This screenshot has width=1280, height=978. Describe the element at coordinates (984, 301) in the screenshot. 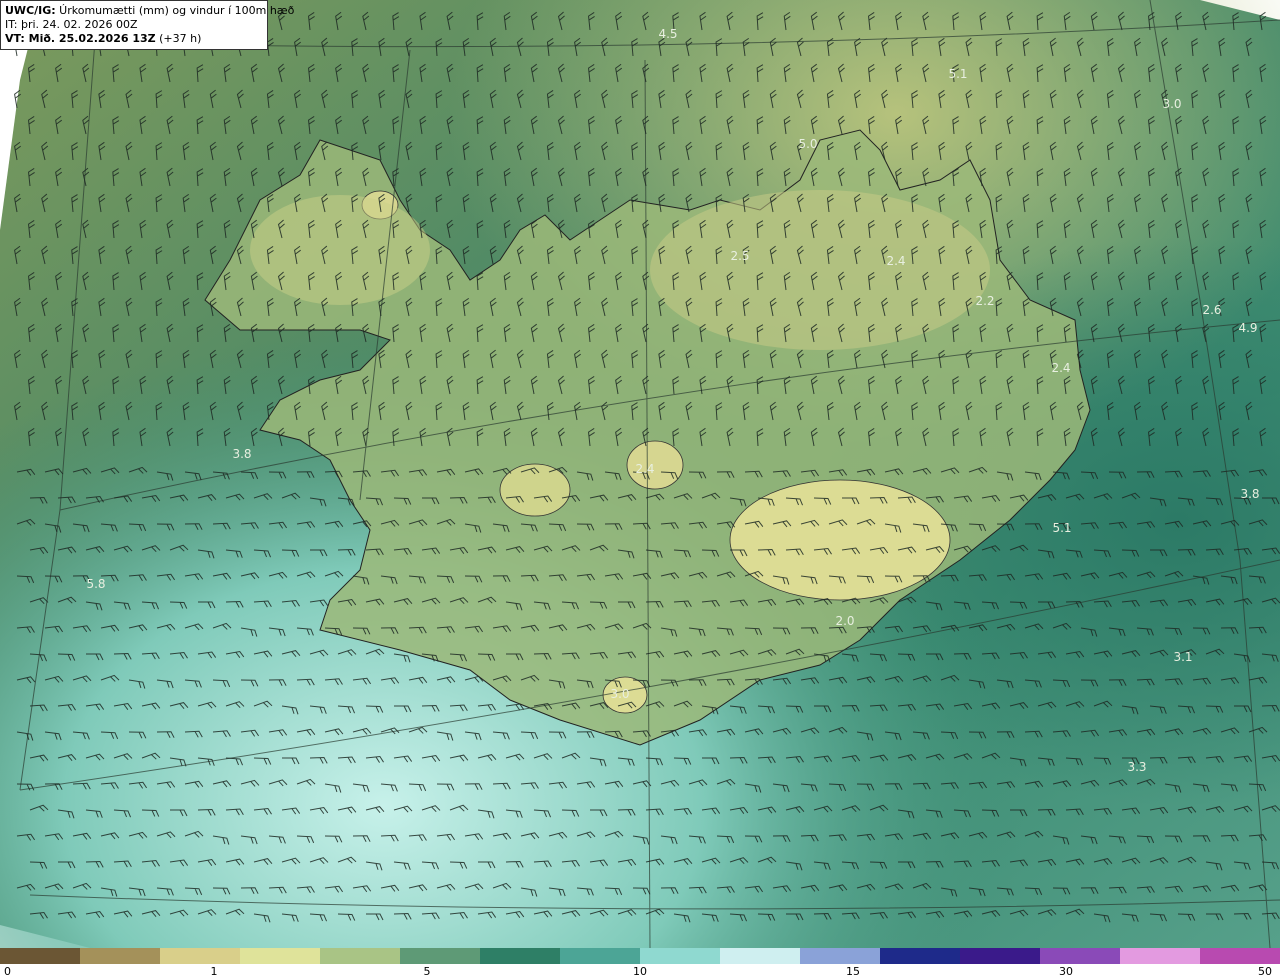

I see `precip-value-label: 2.2` at that location.